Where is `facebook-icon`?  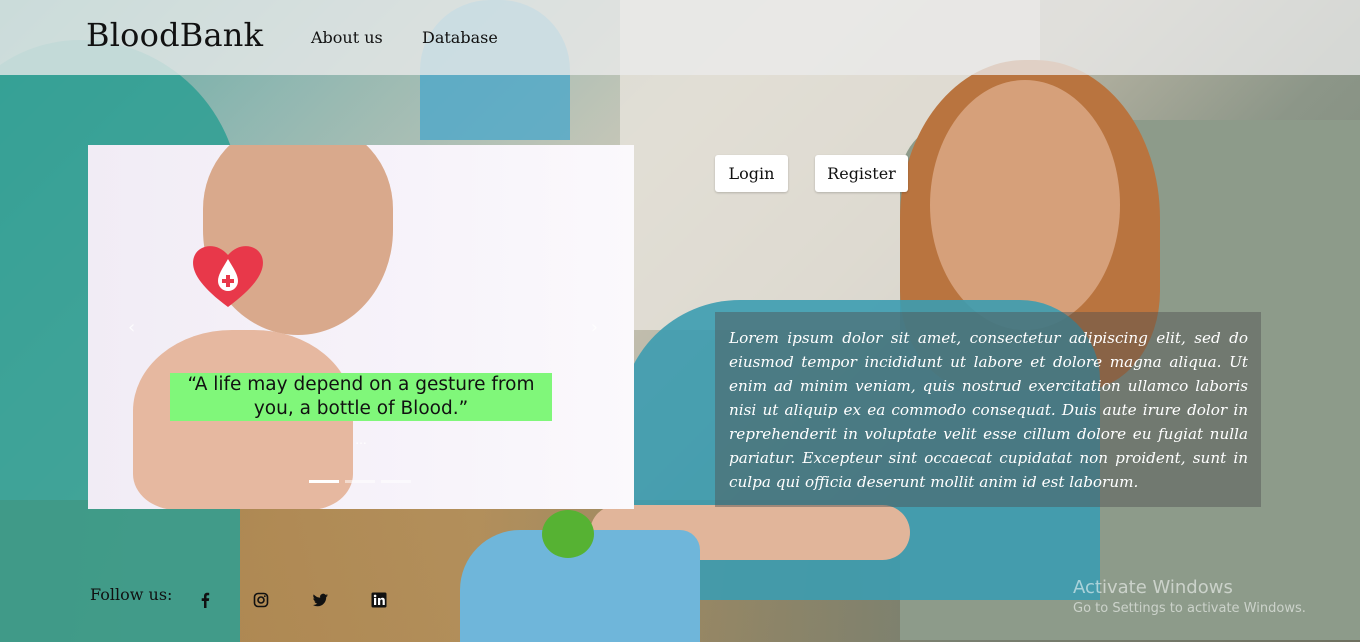 facebook-icon is located at coordinates (205, 600).